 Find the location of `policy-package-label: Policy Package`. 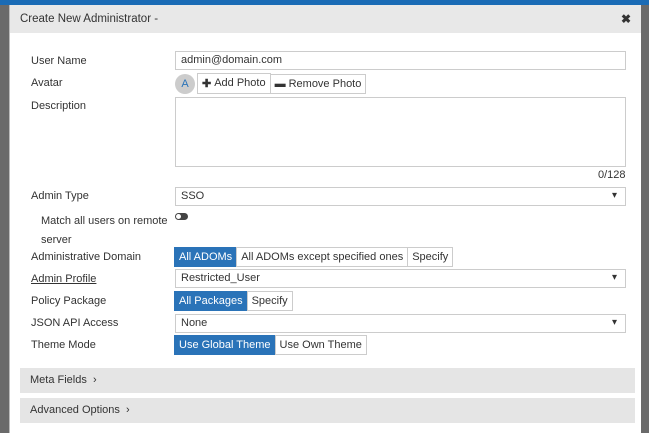

policy-package-label: Policy Package is located at coordinates (69, 301).